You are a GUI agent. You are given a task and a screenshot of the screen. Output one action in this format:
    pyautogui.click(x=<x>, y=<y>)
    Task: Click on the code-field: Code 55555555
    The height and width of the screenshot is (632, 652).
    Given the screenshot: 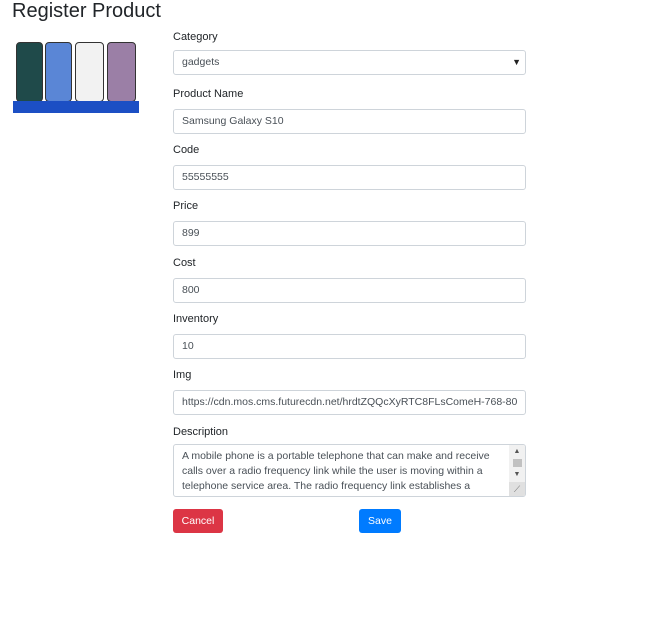 What is the action you would take?
    pyautogui.click(x=349, y=166)
    